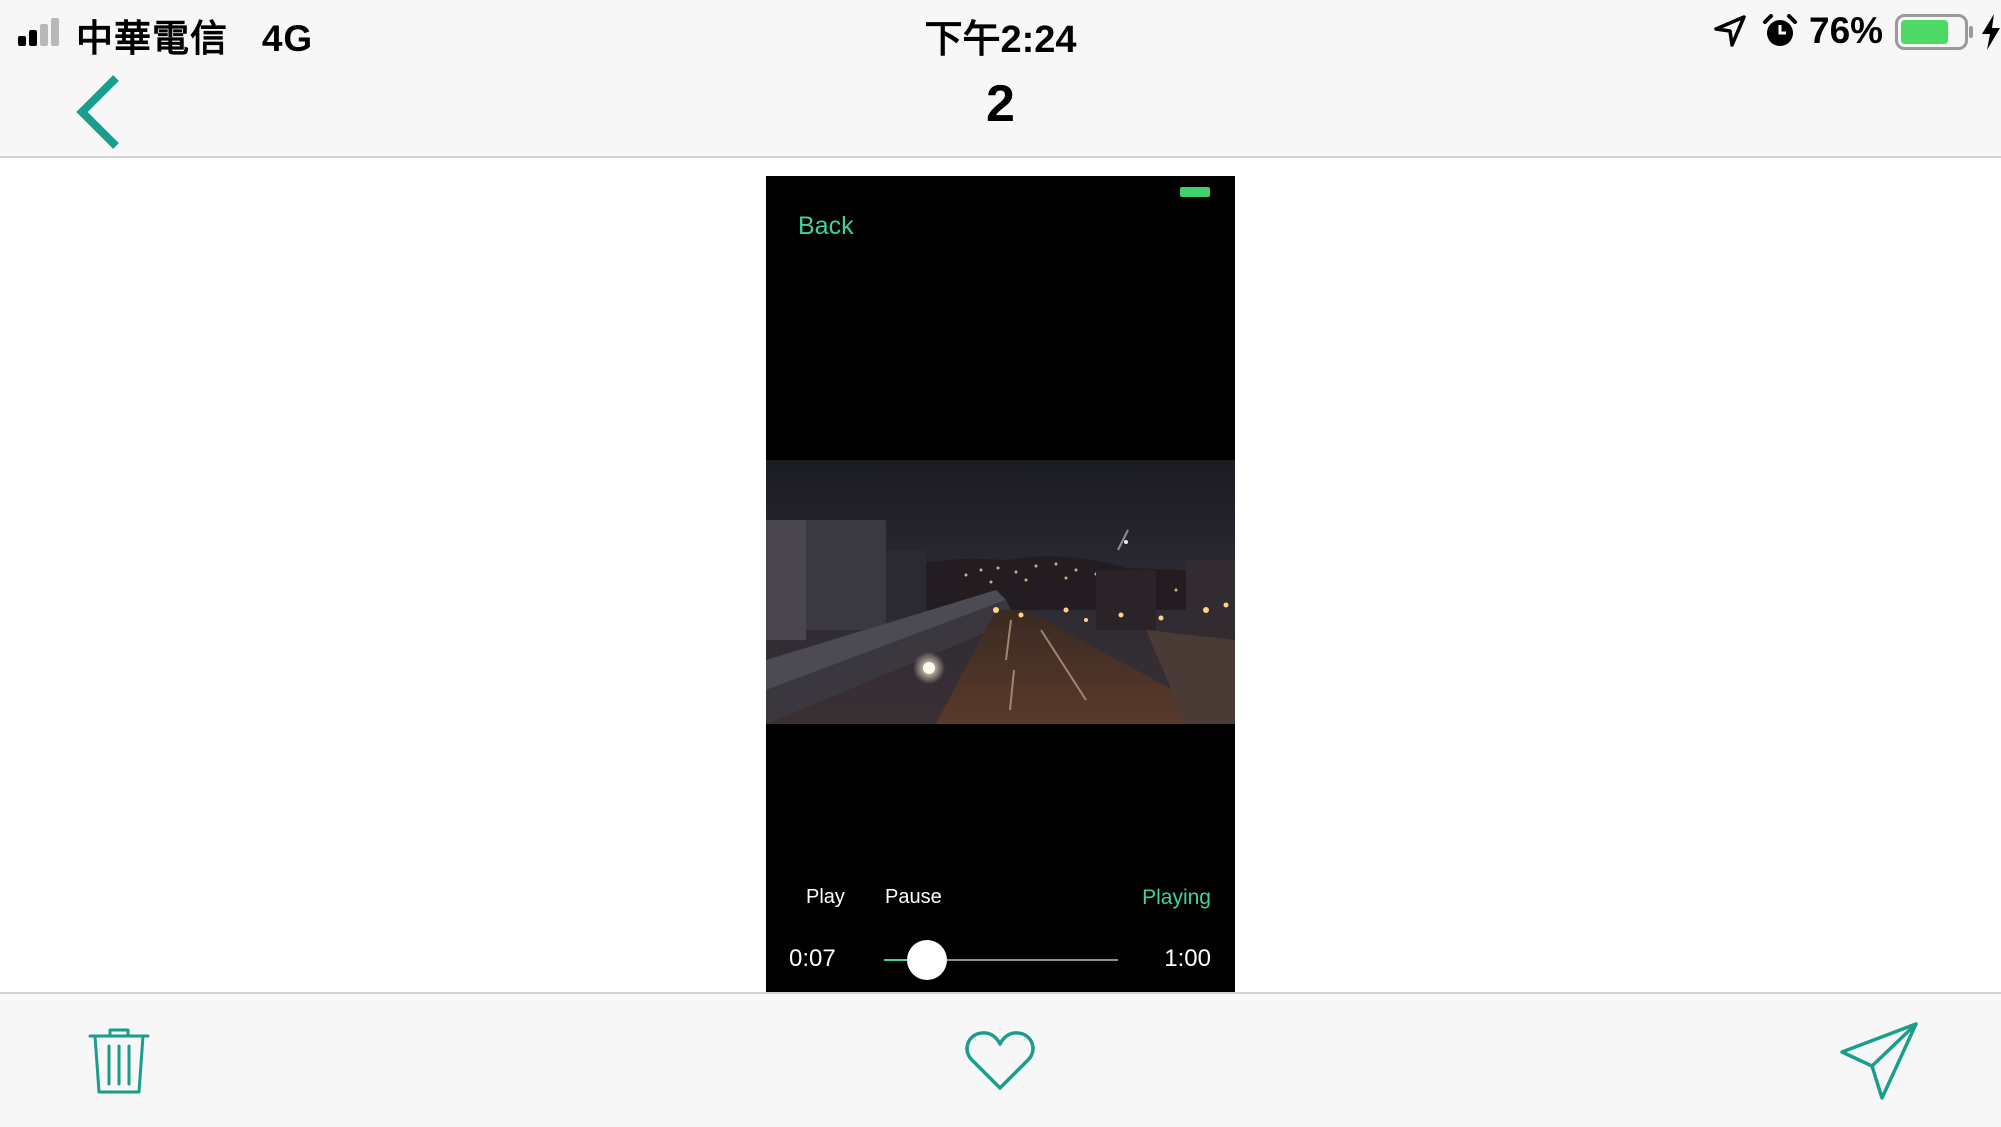  What do you see at coordinates (926, 960) in the screenshot?
I see `seek-thumb` at bounding box center [926, 960].